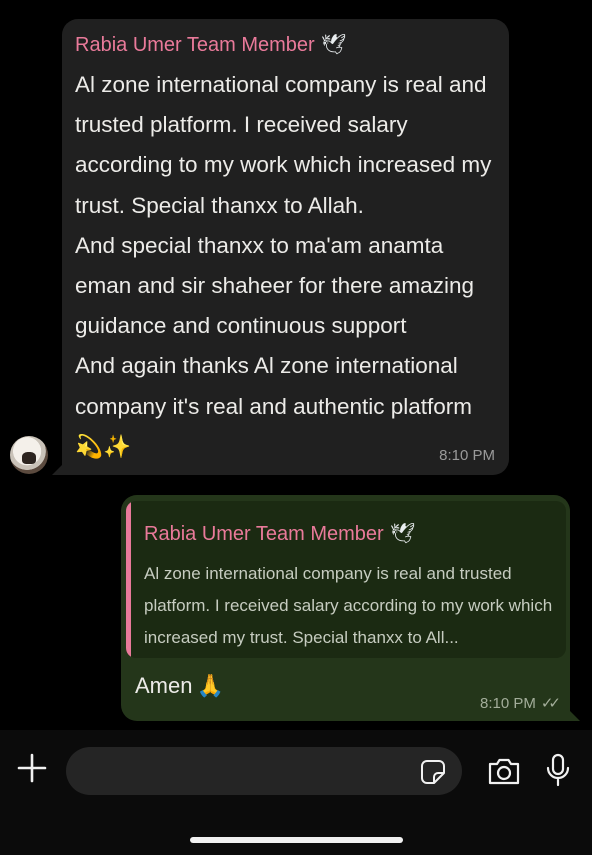  What do you see at coordinates (507, 703) in the screenshot?
I see `reply-timestamp: 8:10 PM` at bounding box center [507, 703].